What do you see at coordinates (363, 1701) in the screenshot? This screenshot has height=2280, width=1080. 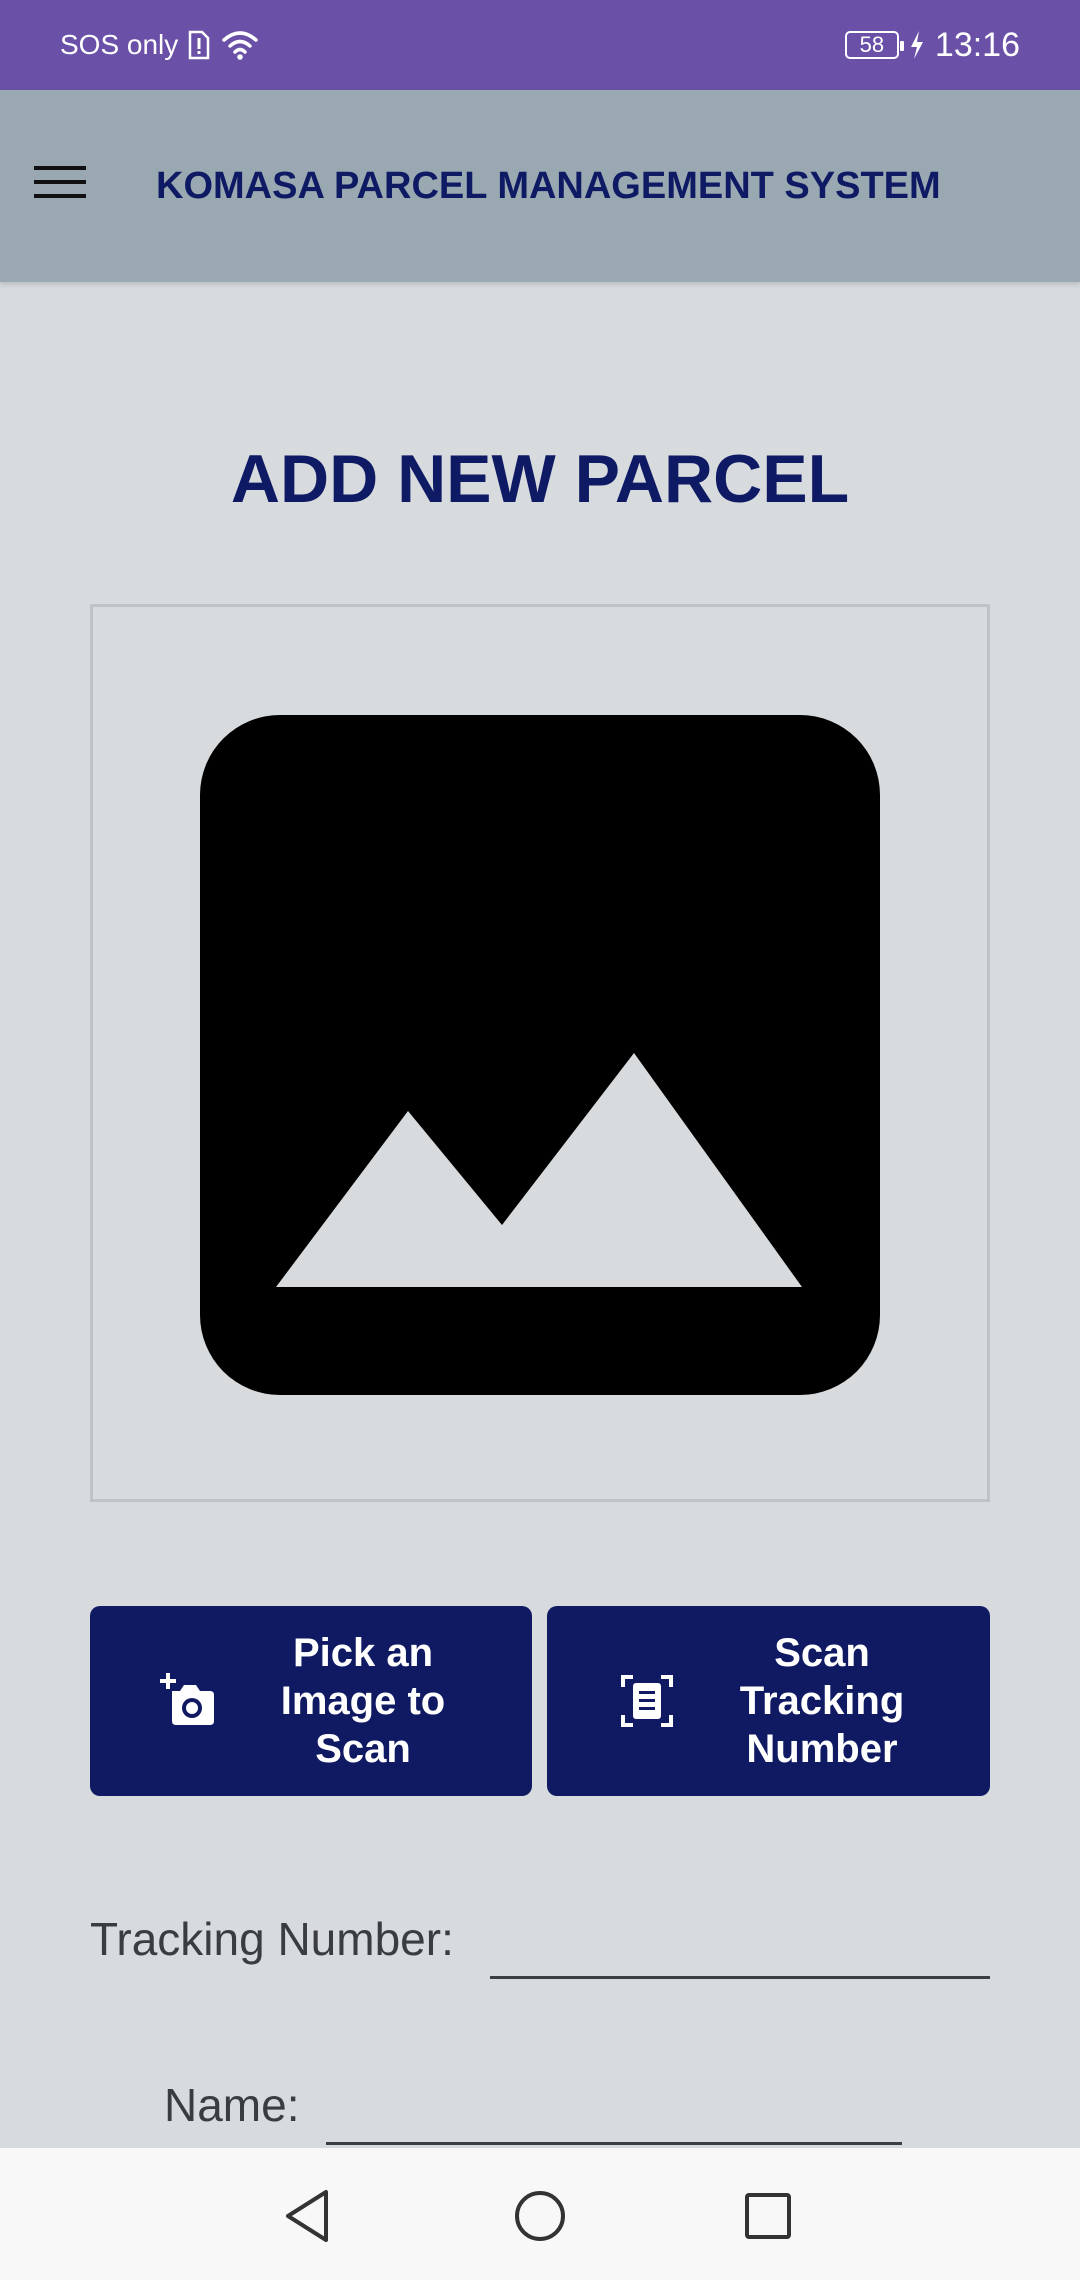 I see `pick-image-label: Pick an Image to Scan` at bounding box center [363, 1701].